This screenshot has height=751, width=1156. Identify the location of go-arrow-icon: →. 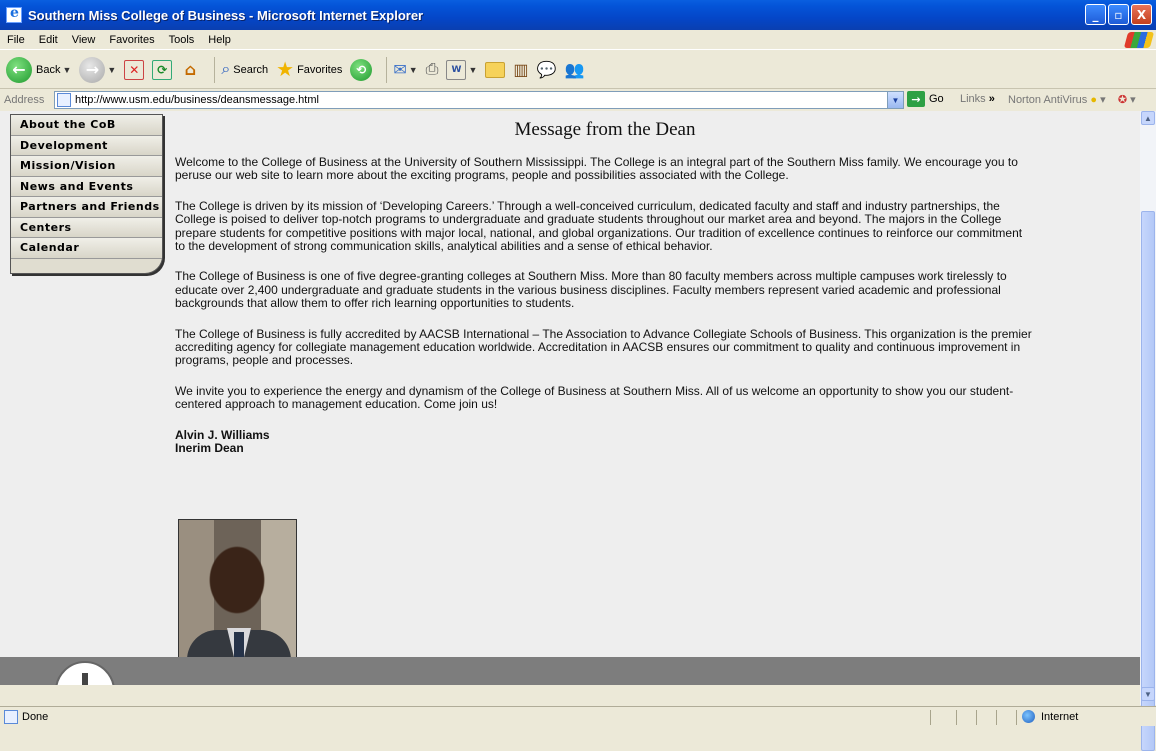
(916, 99).